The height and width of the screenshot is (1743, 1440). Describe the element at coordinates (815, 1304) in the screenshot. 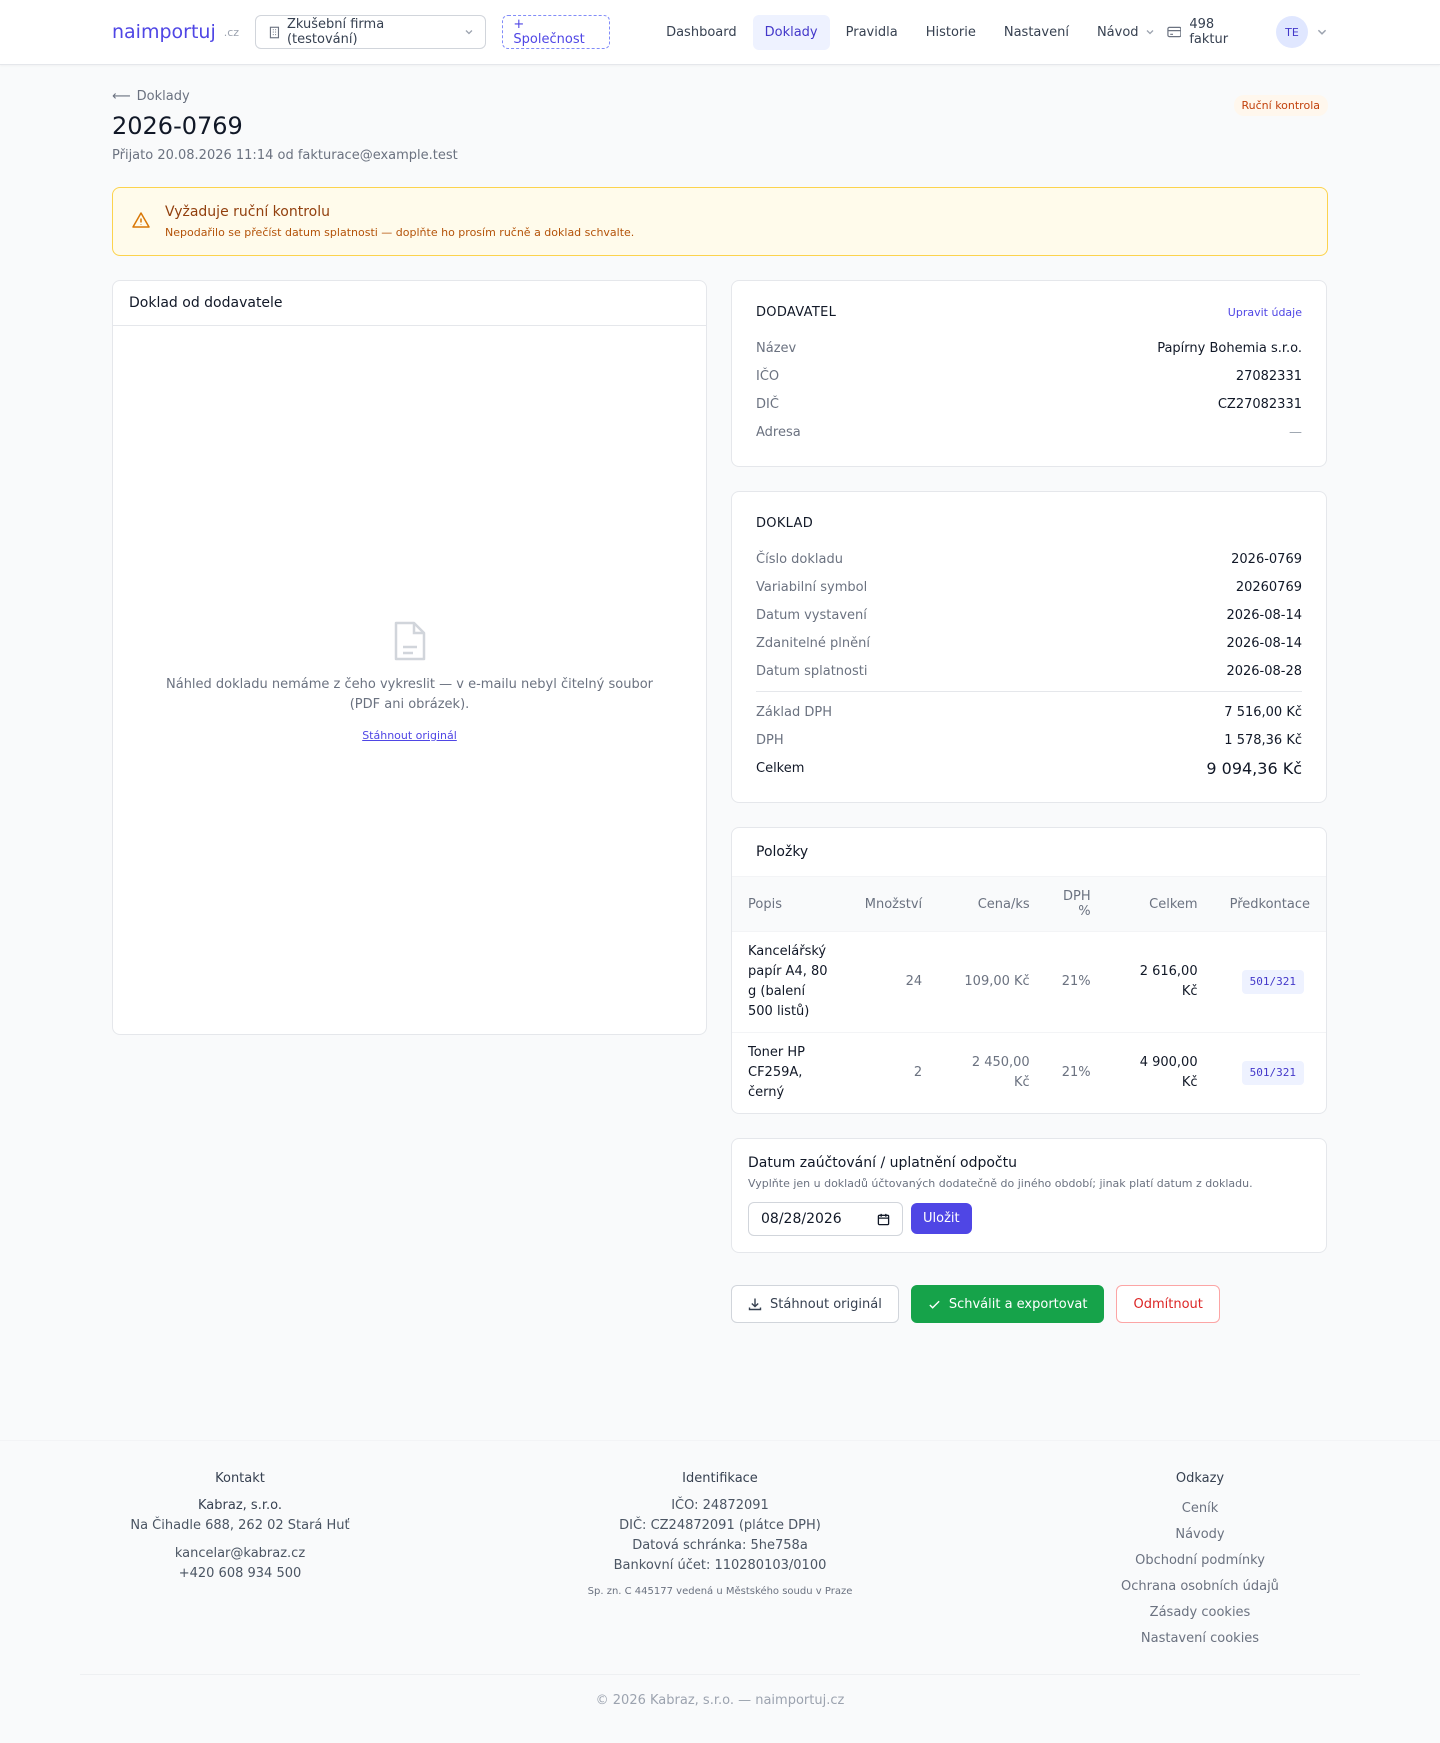

I see `download-original-button: Stáhnout originál` at that location.